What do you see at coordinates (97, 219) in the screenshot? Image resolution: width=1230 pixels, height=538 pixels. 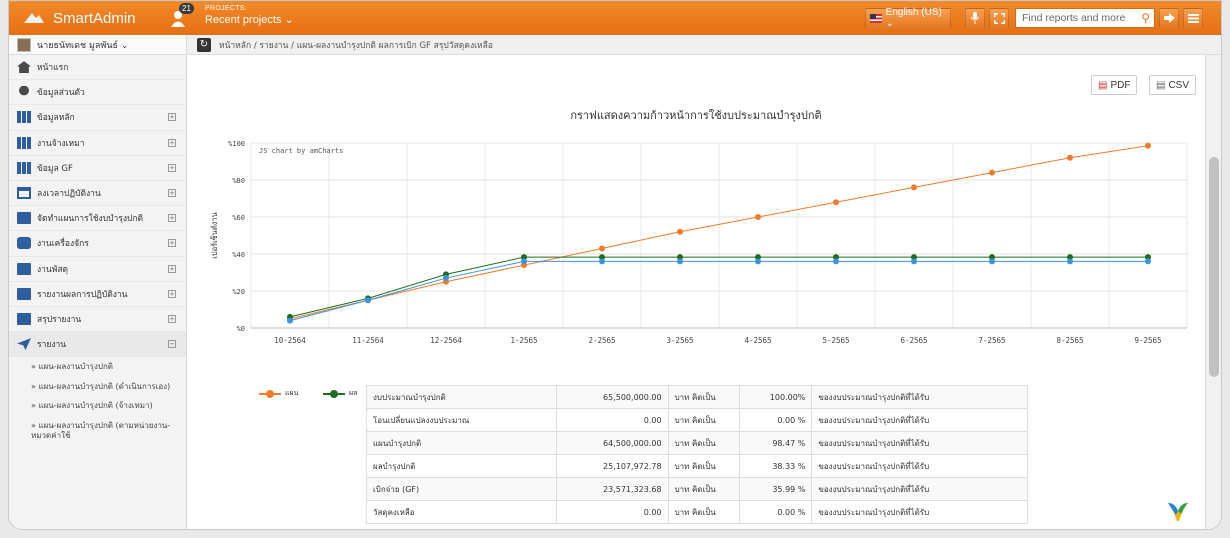 I see `sidebar-item-6: จัดทำแผนการใช้งบบำรุงปกติ +` at bounding box center [97, 219].